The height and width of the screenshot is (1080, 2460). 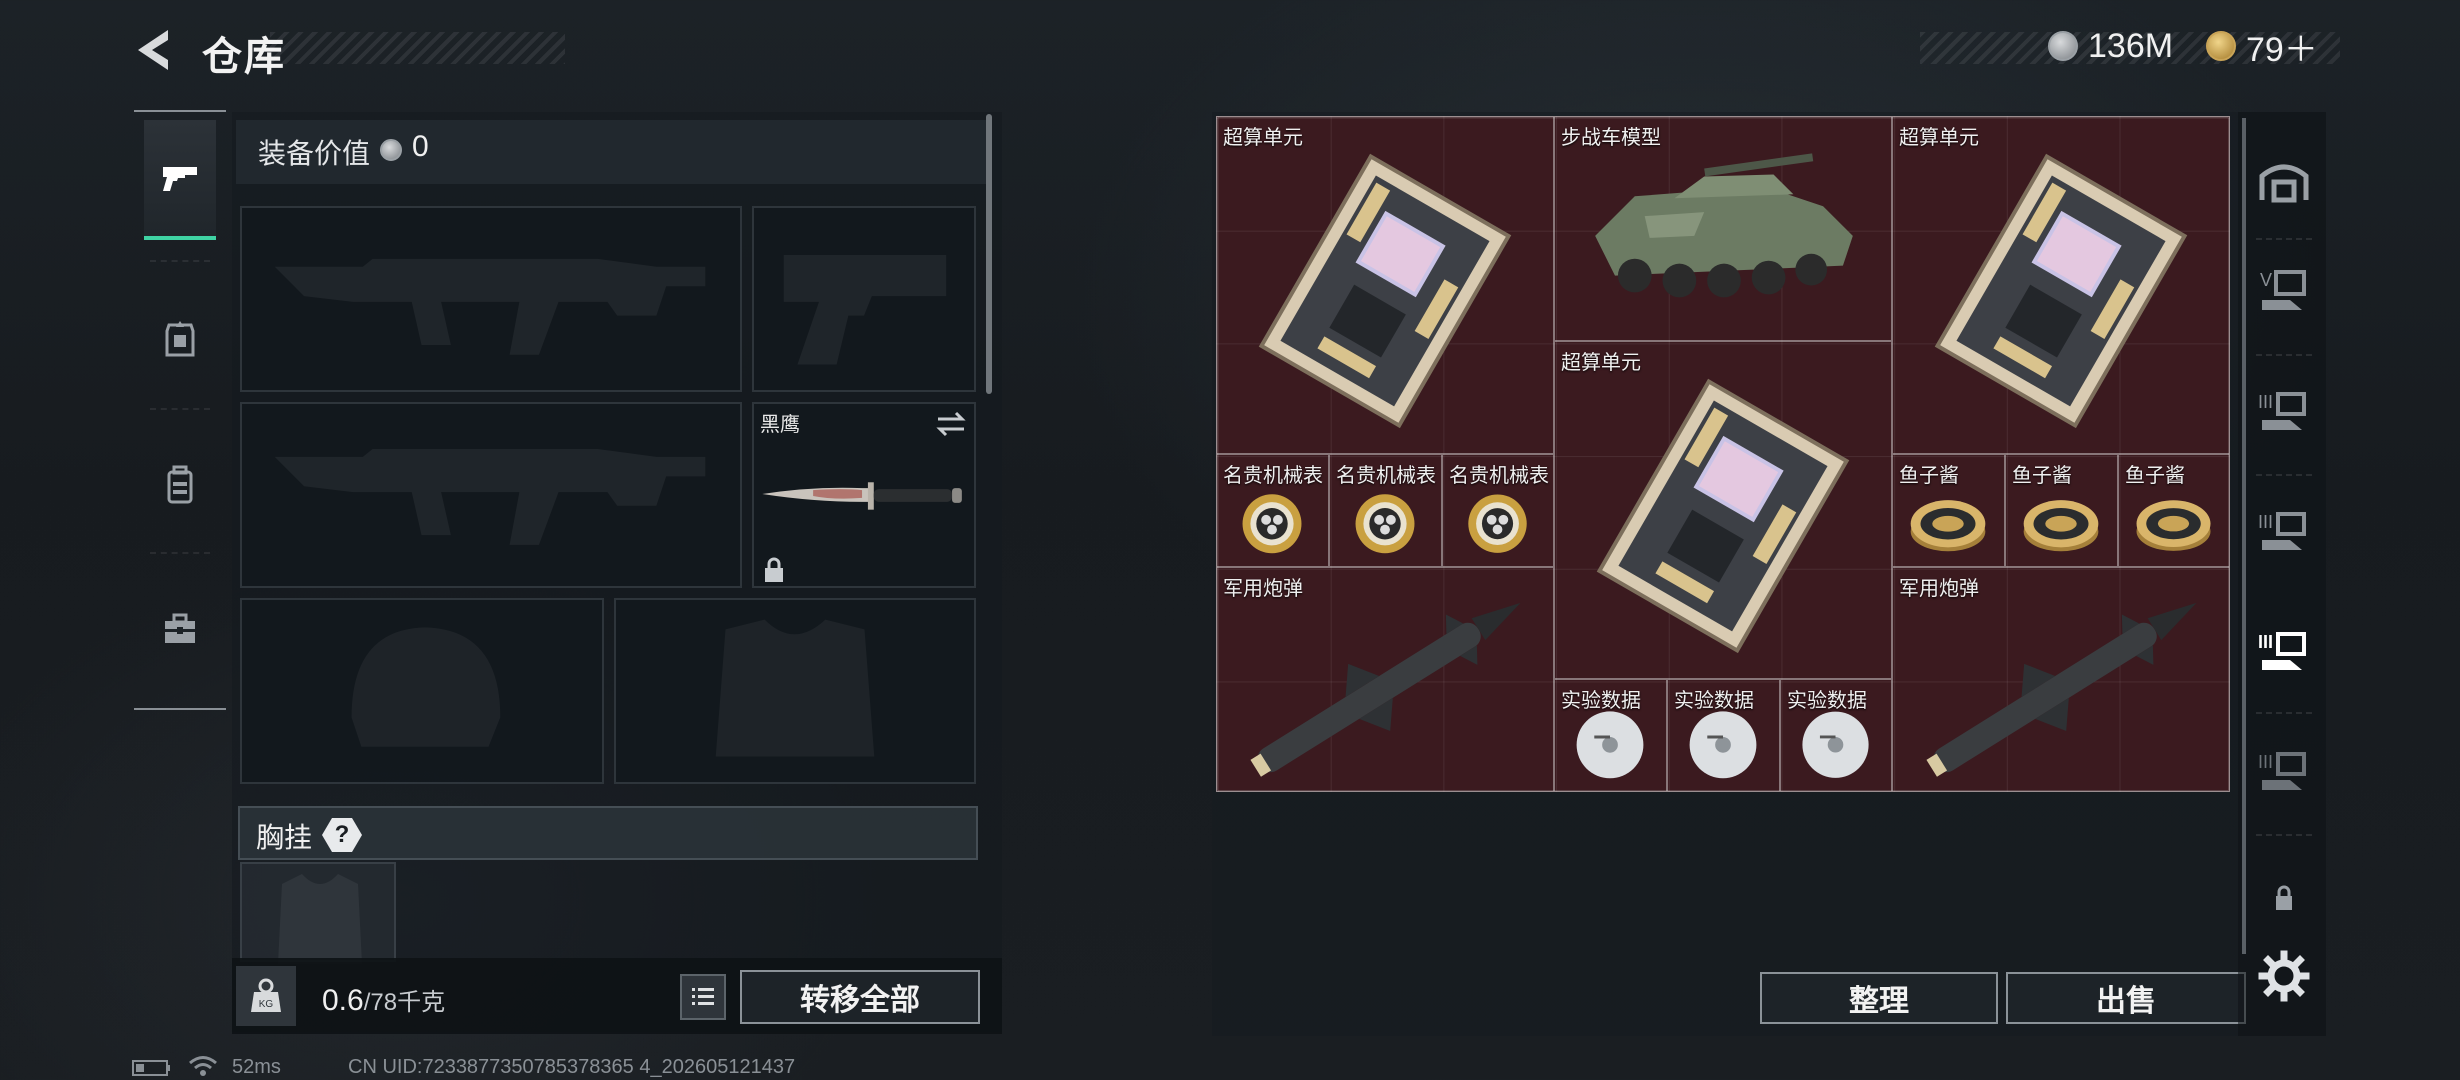 I want to click on tab-backpack, so click(x=180, y=485).